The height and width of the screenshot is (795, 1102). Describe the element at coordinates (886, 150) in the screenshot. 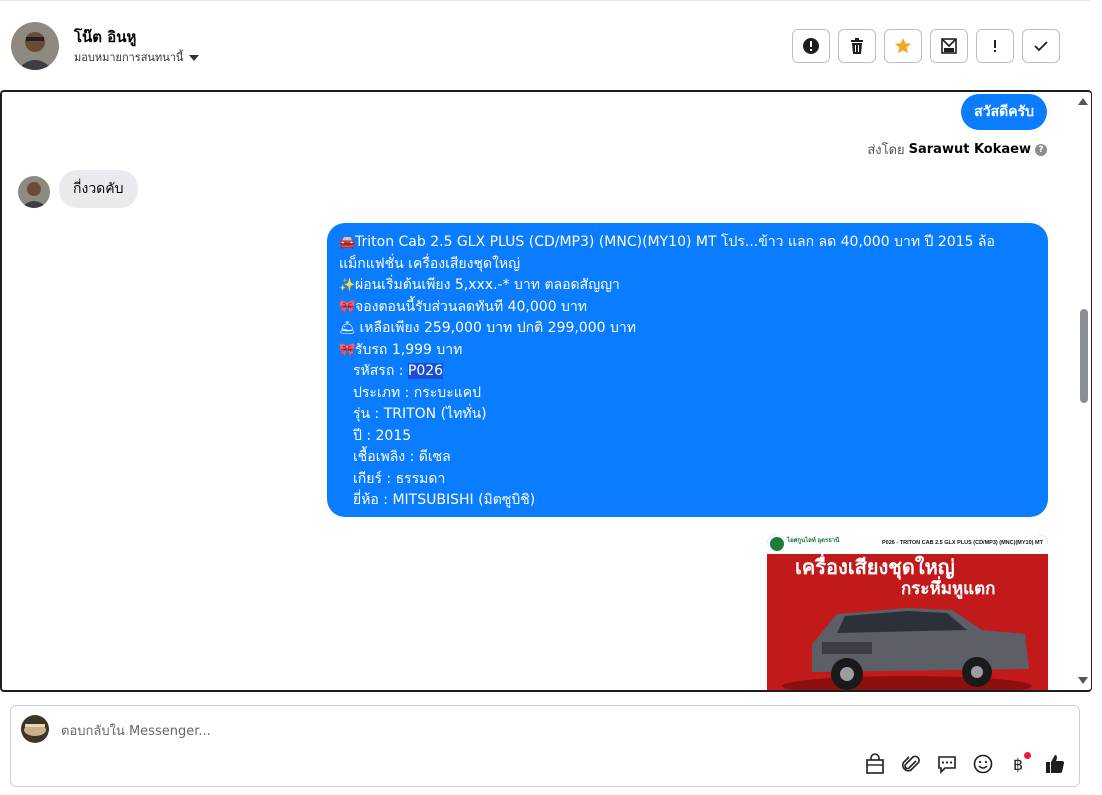

I see `sent-by-prefix: ส่งโดย` at that location.